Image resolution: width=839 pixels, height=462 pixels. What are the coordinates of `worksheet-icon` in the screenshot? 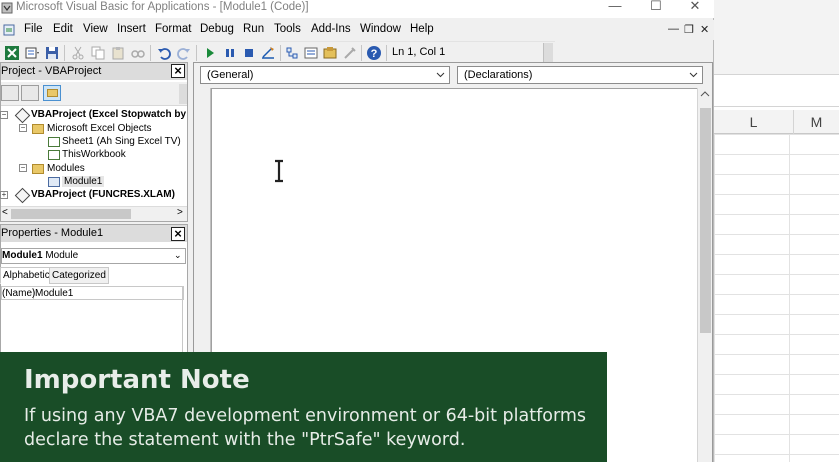 It's located at (54, 142).